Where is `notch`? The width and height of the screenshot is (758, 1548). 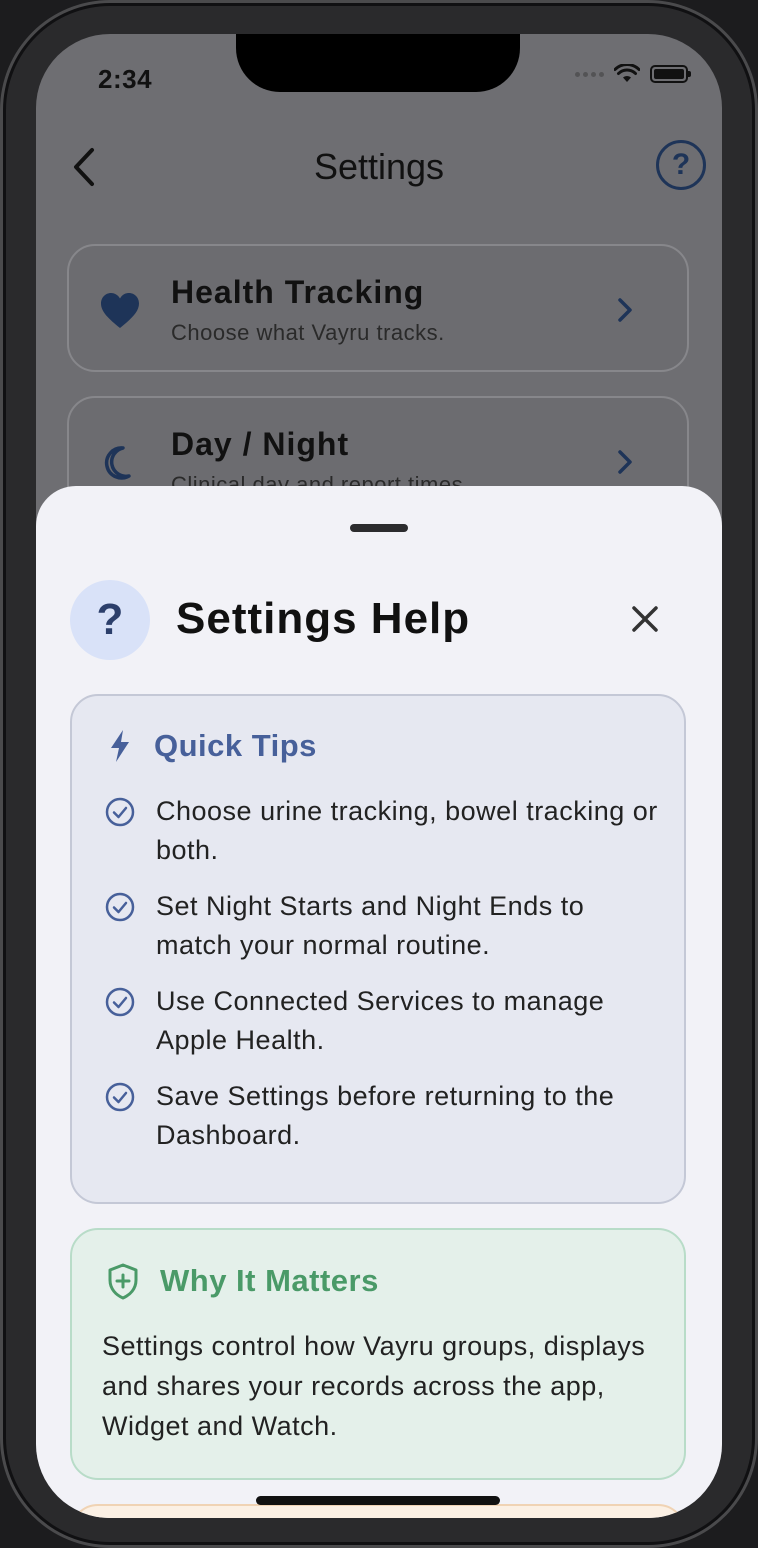
notch is located at coordinates (378, 63).